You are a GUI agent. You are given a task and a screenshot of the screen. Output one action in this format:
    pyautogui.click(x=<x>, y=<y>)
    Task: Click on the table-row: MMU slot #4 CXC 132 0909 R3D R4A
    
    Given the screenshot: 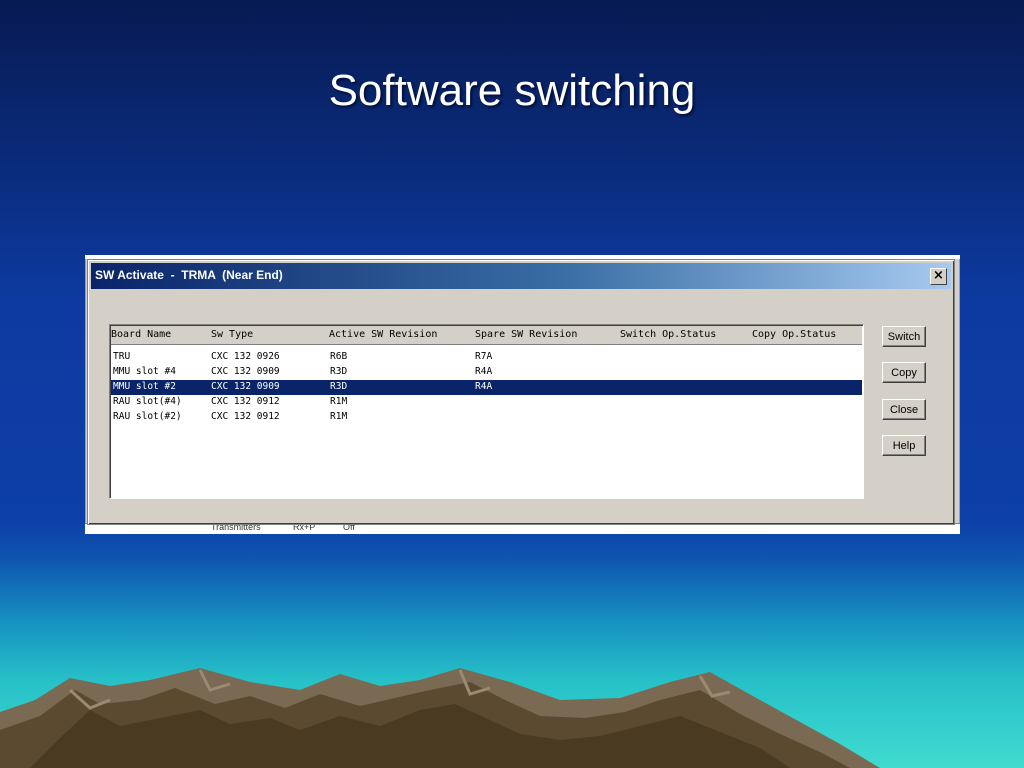 What is the action you would take?
    pyautogui.click(x=486, y=372)
    